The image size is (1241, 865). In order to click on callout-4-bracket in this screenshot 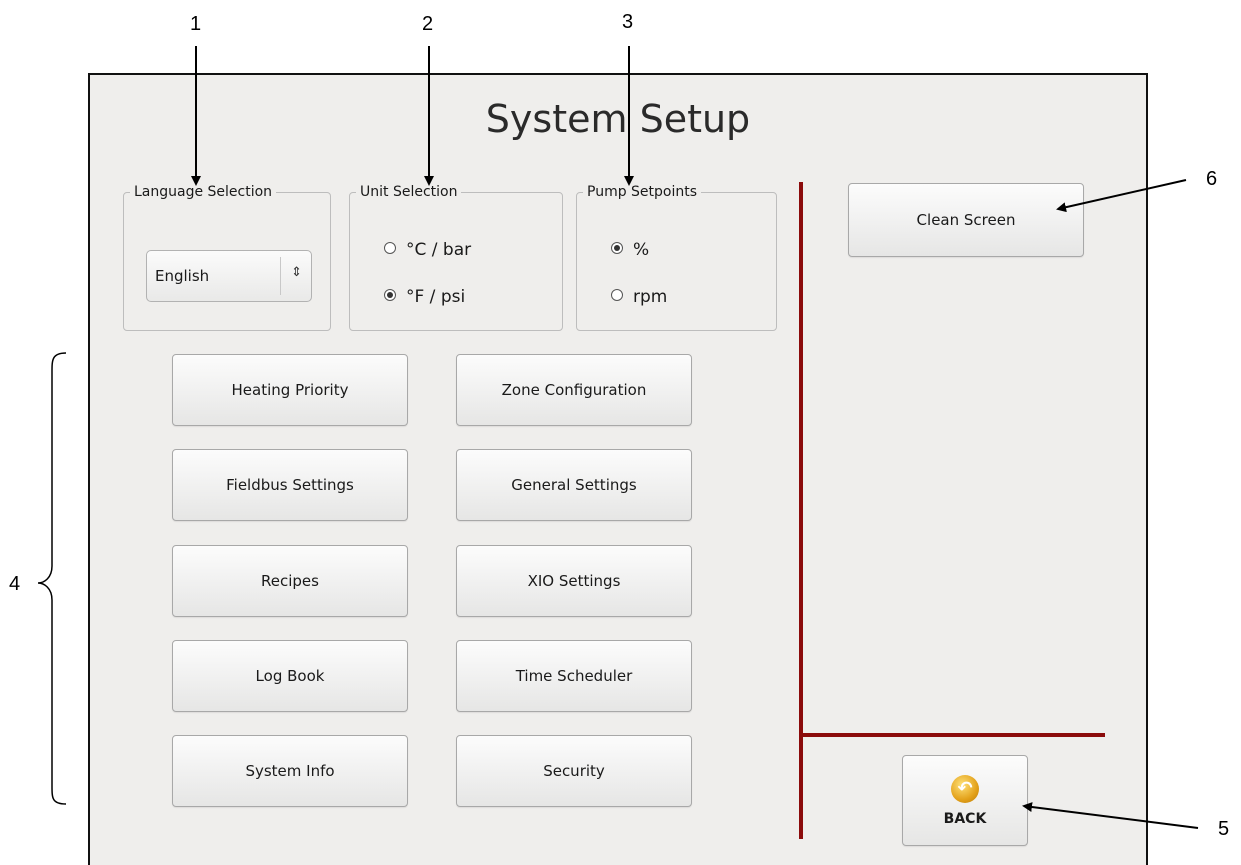, I will do `click(52, 578)`.